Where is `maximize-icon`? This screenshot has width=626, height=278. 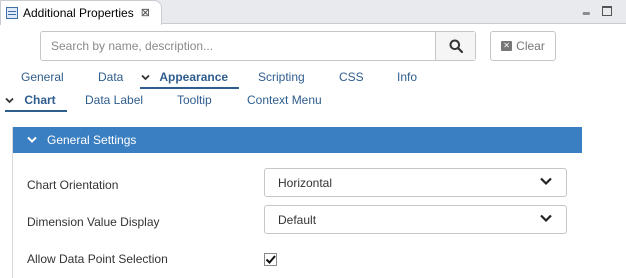 maximize-icon is located at coordinates (607, 11).